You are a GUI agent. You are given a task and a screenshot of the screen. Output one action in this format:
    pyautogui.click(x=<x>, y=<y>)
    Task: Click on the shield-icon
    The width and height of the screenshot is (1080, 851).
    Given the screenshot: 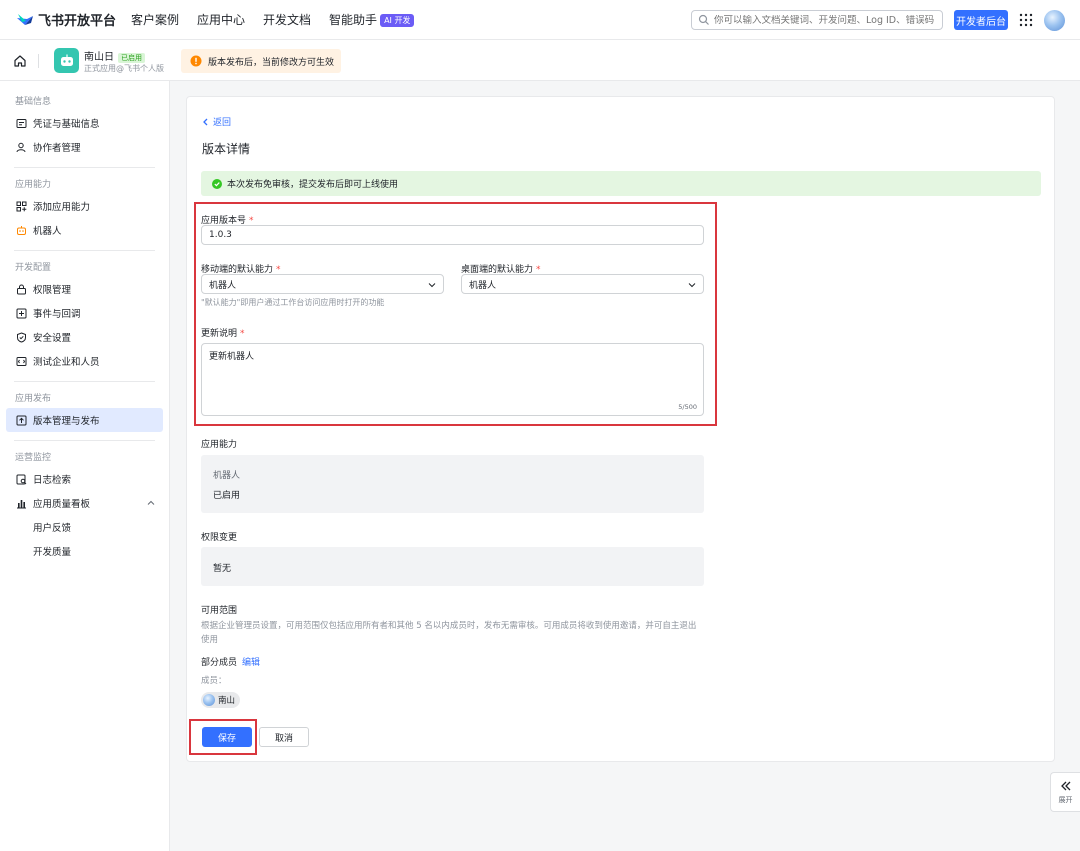 What is the action you would take?
    pyautogui.click(x=21, y=337)
    